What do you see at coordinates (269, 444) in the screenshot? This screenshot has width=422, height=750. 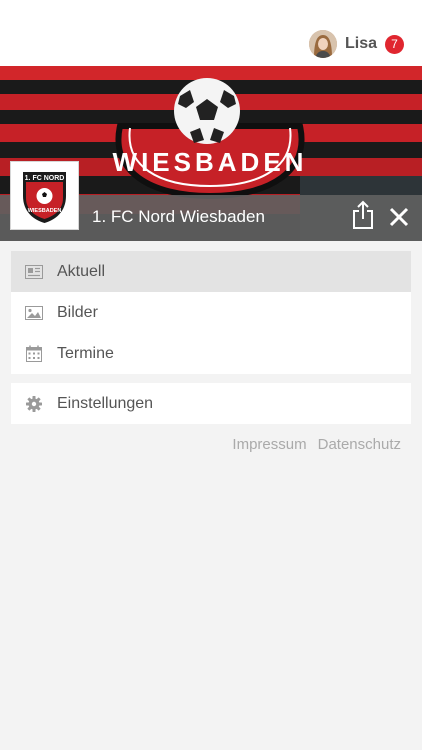 I see `impressum-link: Impressum` at bounding box center [269, 444].